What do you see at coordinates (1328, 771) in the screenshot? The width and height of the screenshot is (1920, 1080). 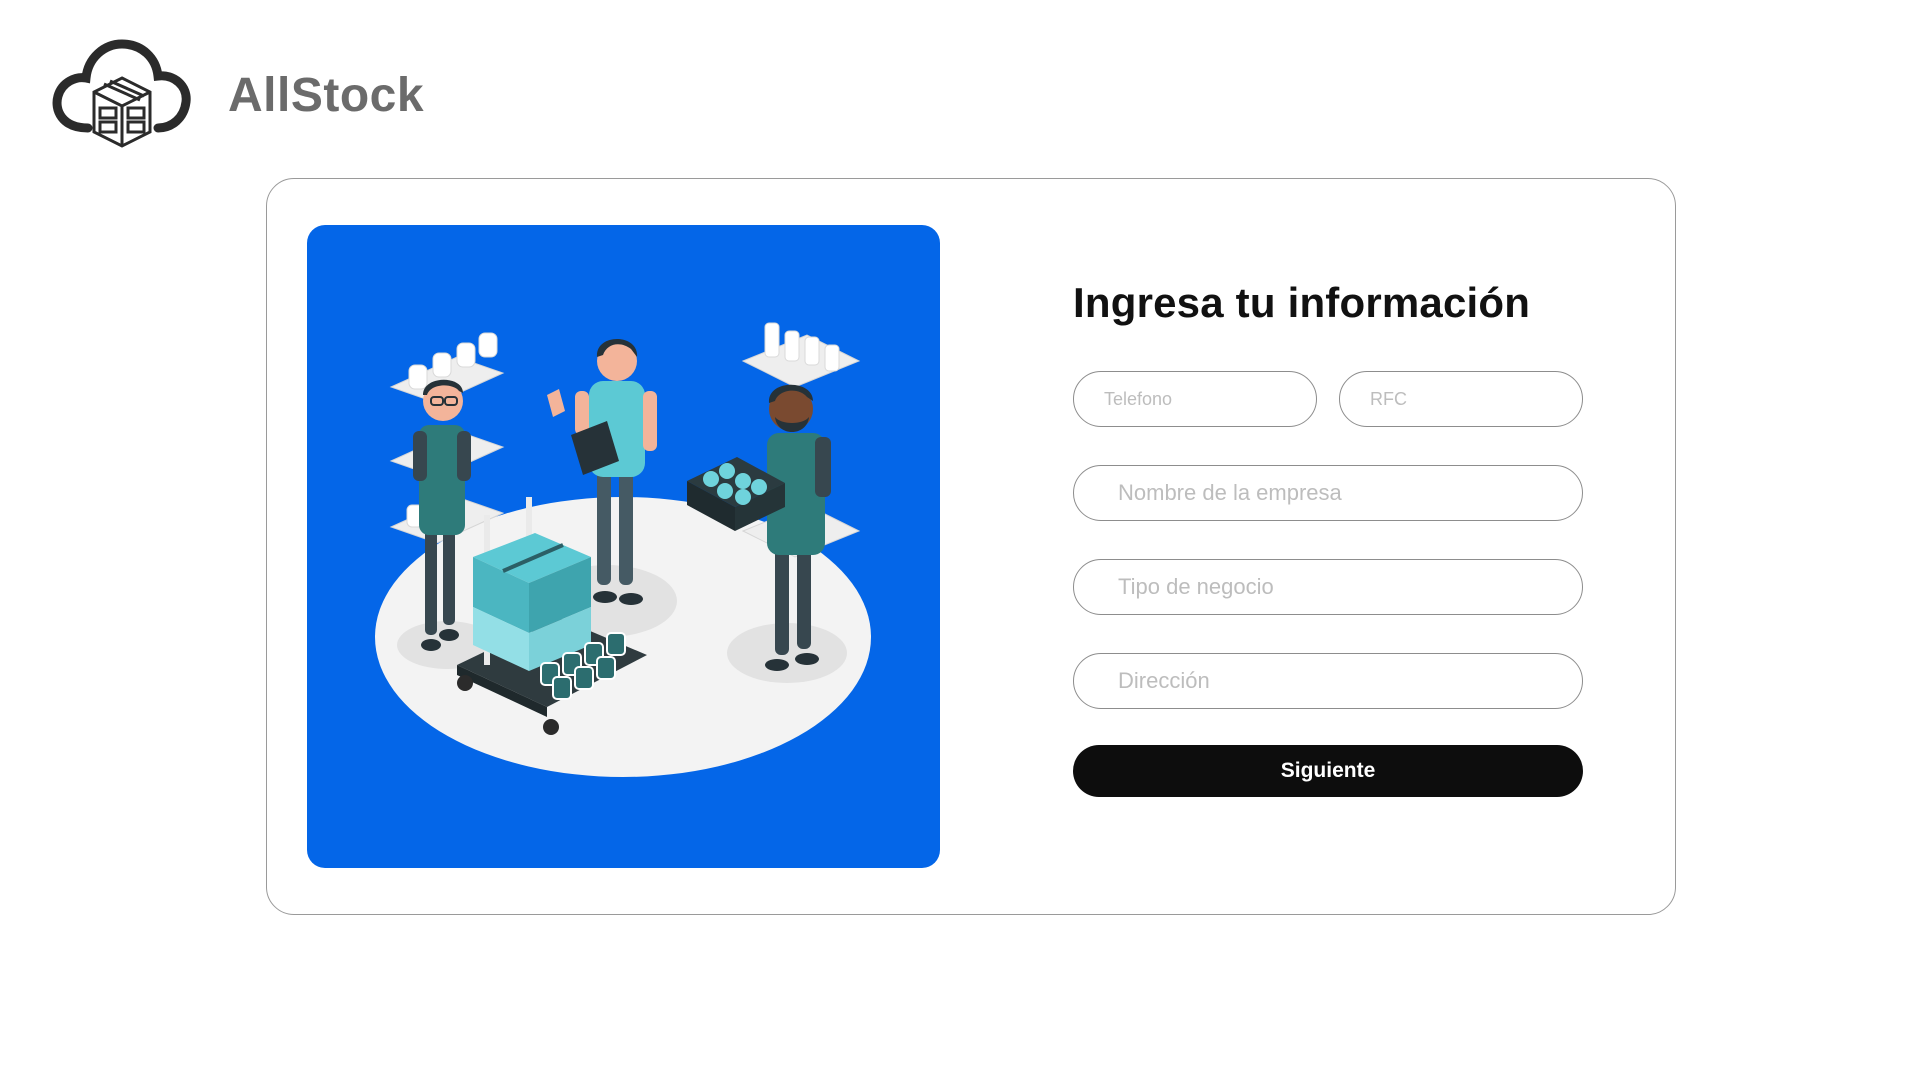 I see `siguiente-button: Siguiente` at bounding box center [1328, 771].